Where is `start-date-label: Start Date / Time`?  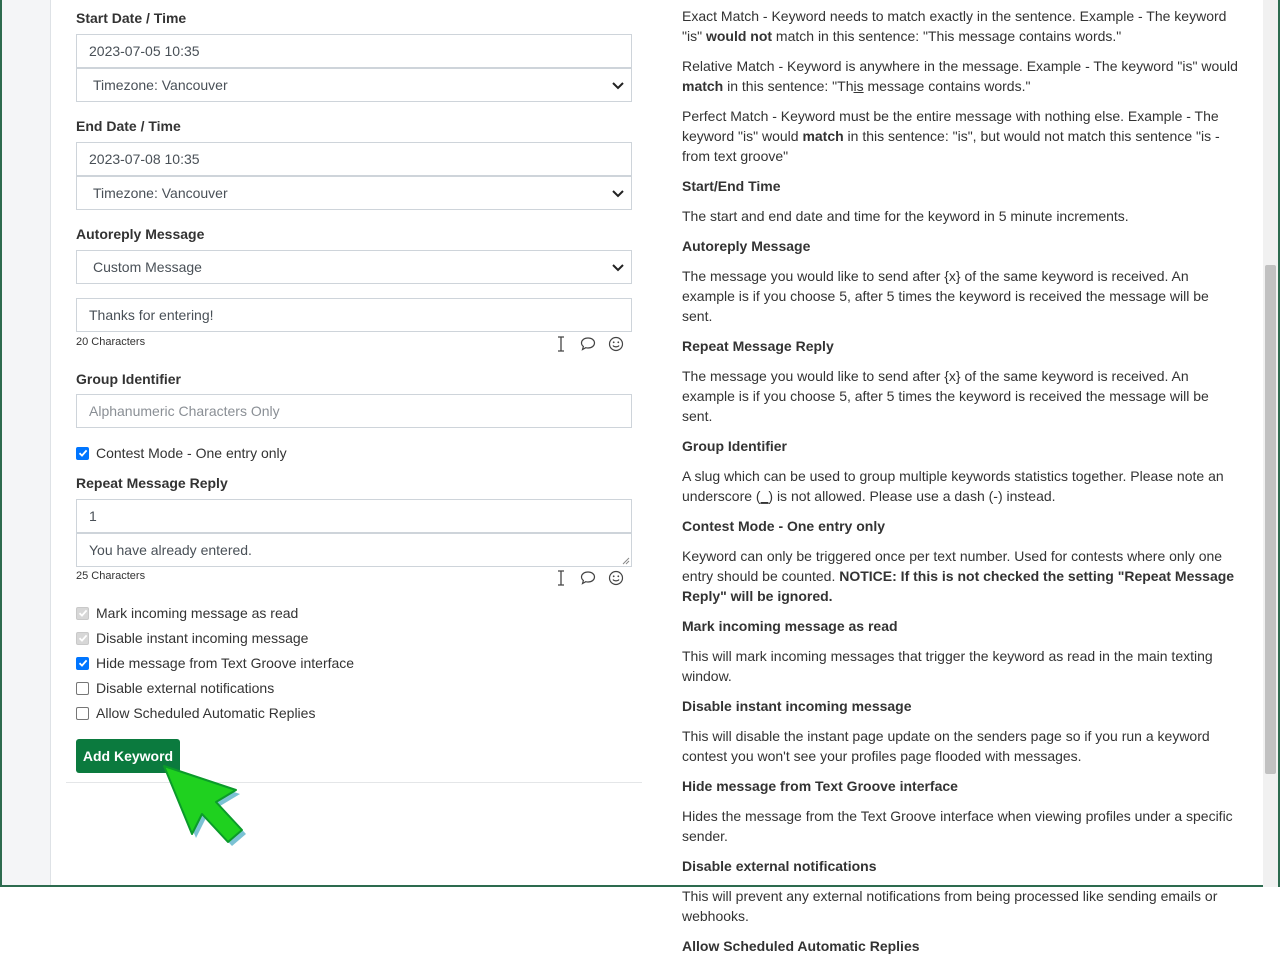
start-date-label: Start Date / Time is located at coordinates (131, 18).